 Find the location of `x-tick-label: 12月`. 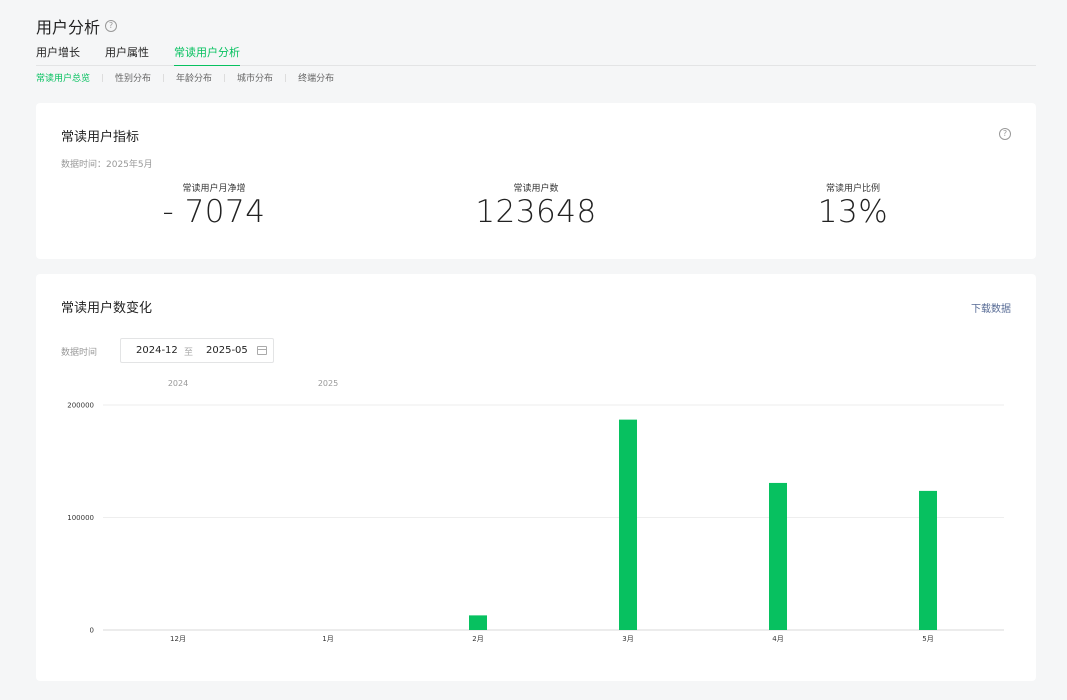

x-tick-label: 12月 is located at coordinates (178, 639).